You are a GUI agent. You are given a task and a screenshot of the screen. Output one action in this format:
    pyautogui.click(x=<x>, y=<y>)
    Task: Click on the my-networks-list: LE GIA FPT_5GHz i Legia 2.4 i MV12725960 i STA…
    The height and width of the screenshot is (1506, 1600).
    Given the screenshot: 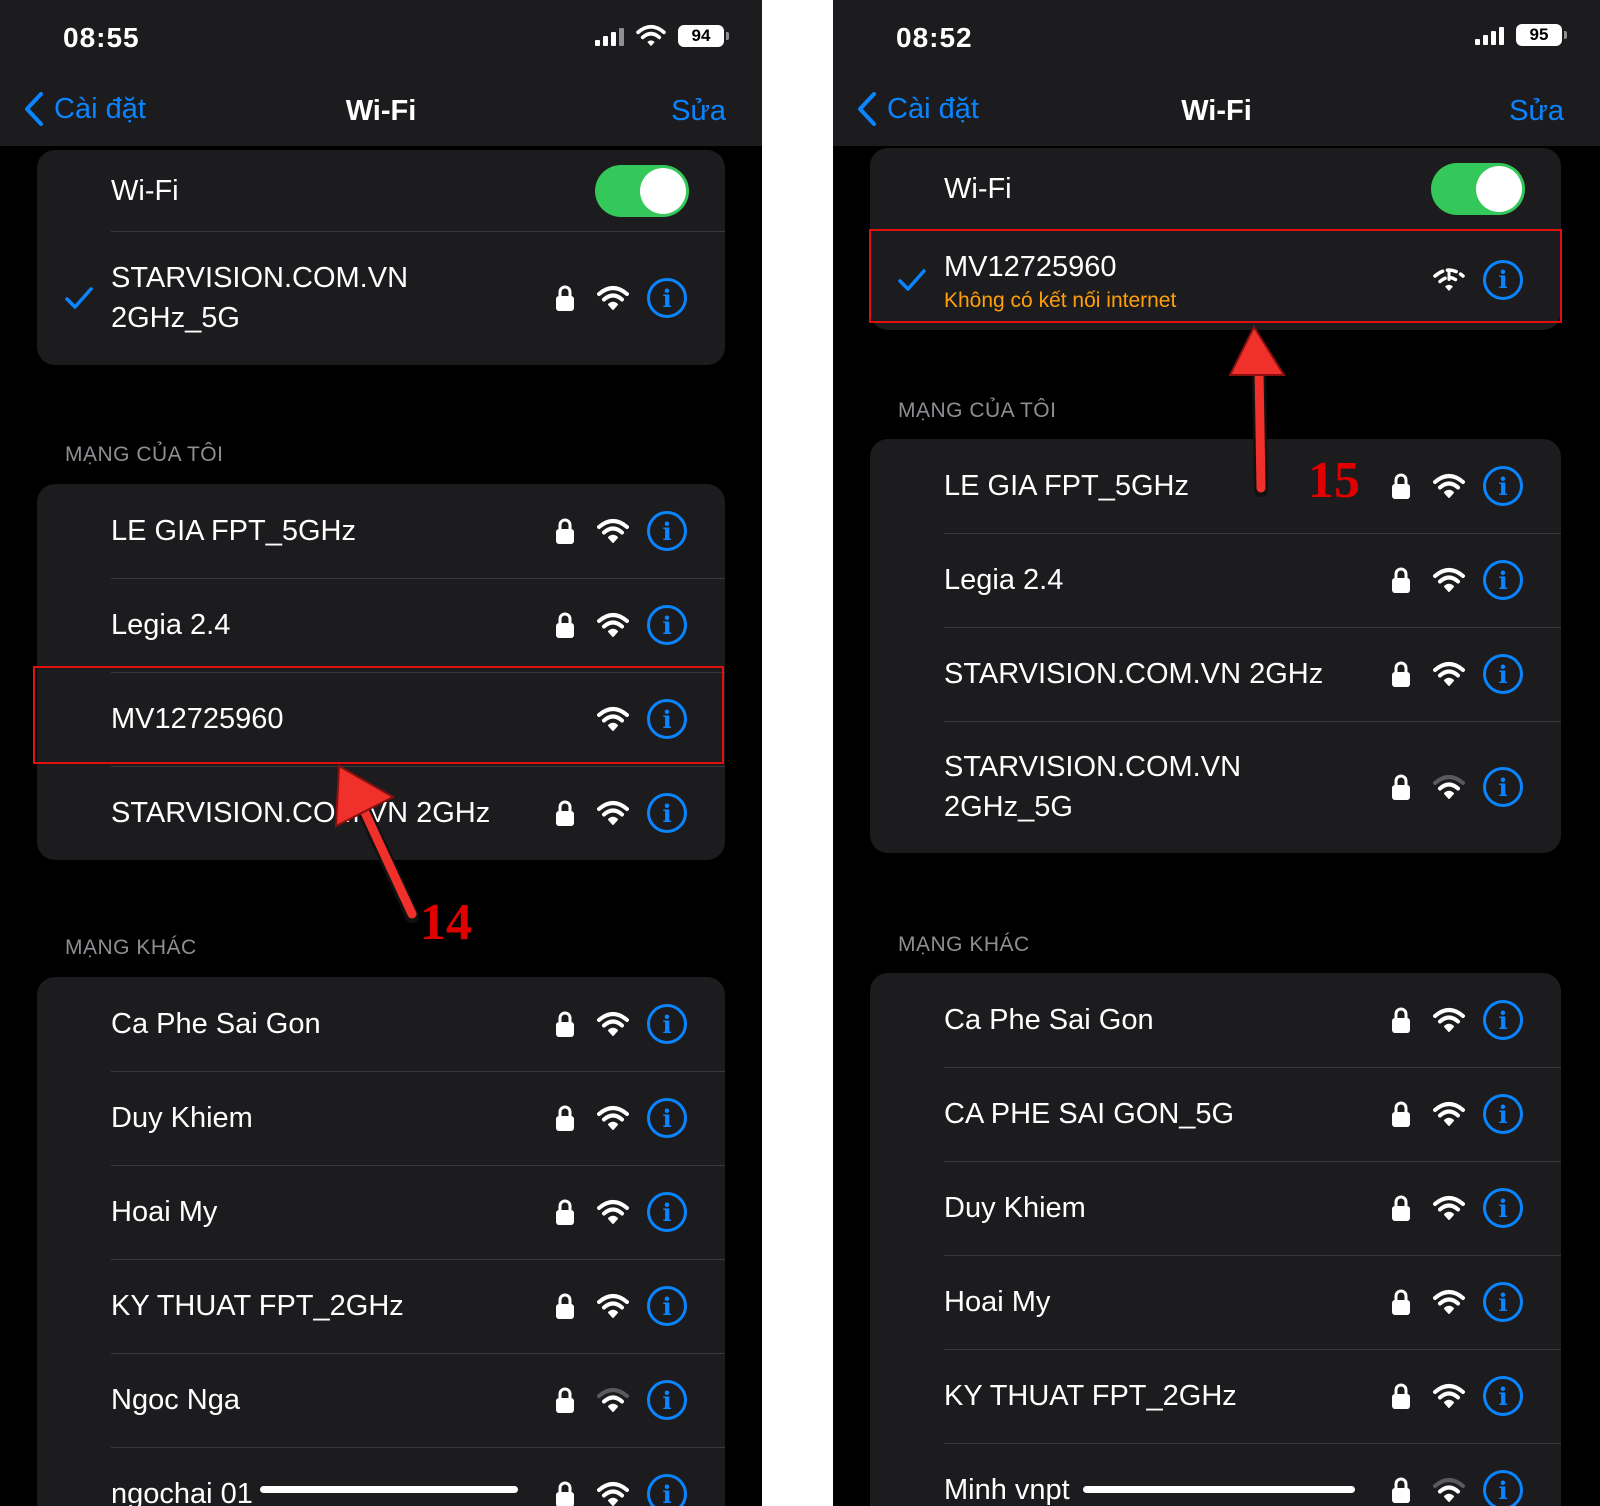 What is the action you would take?
    pyautogui.click(x=381, y=672)
    